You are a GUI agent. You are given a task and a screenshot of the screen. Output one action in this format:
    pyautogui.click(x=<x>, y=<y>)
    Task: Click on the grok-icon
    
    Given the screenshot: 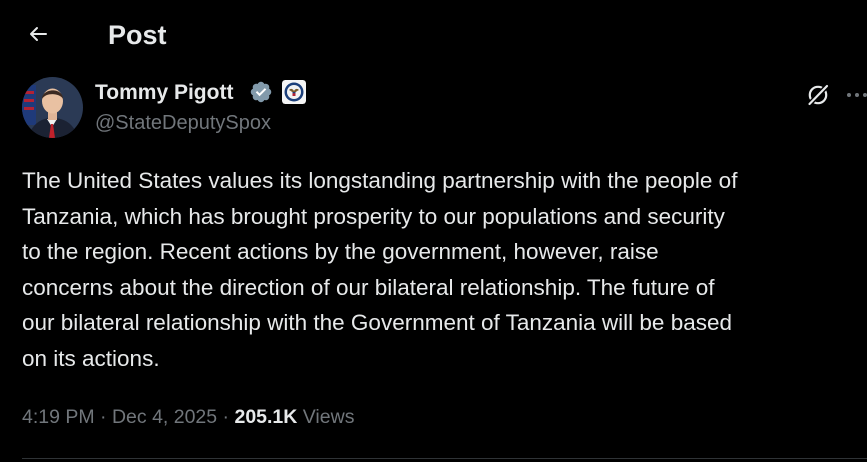 What is the action you would take?
    pyautogui.click(x=818, y=95)
    